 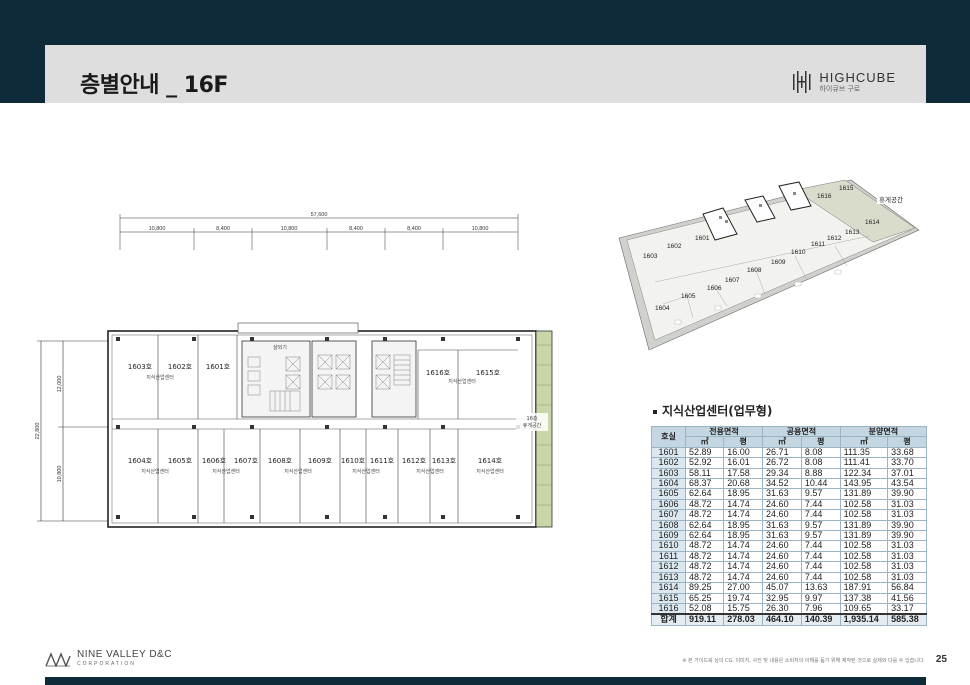 I want to click on room-use-1614: 지식산업센터, so click(x=490, y=471).